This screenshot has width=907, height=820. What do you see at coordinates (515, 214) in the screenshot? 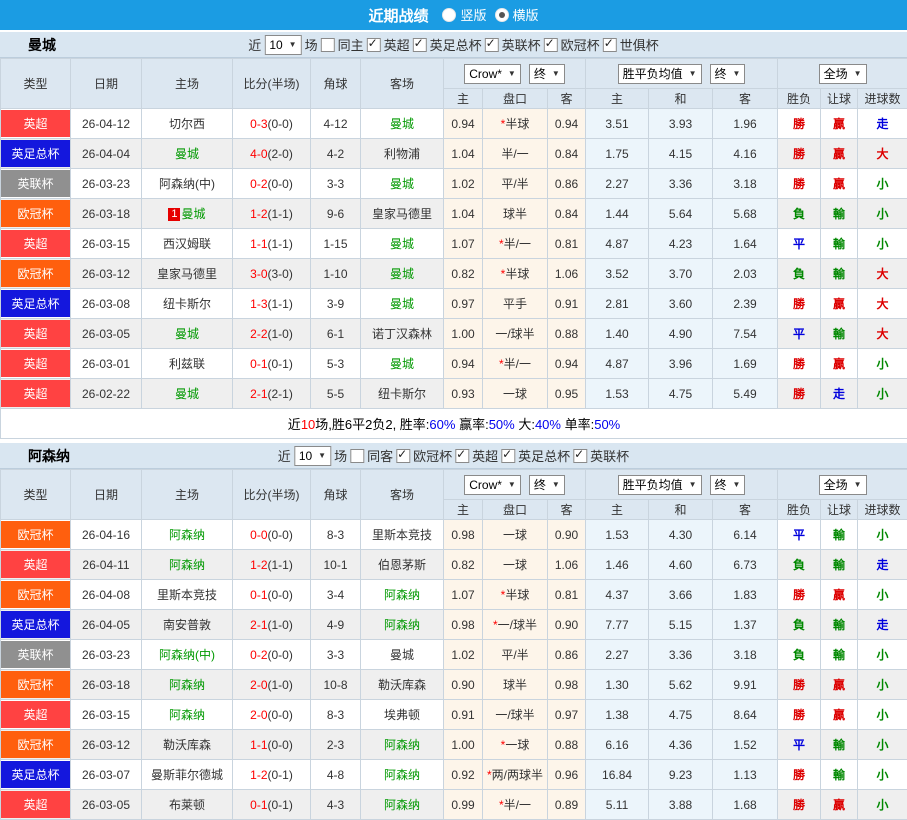
I see `handicap: 球半` at bounding box center [515, 214].